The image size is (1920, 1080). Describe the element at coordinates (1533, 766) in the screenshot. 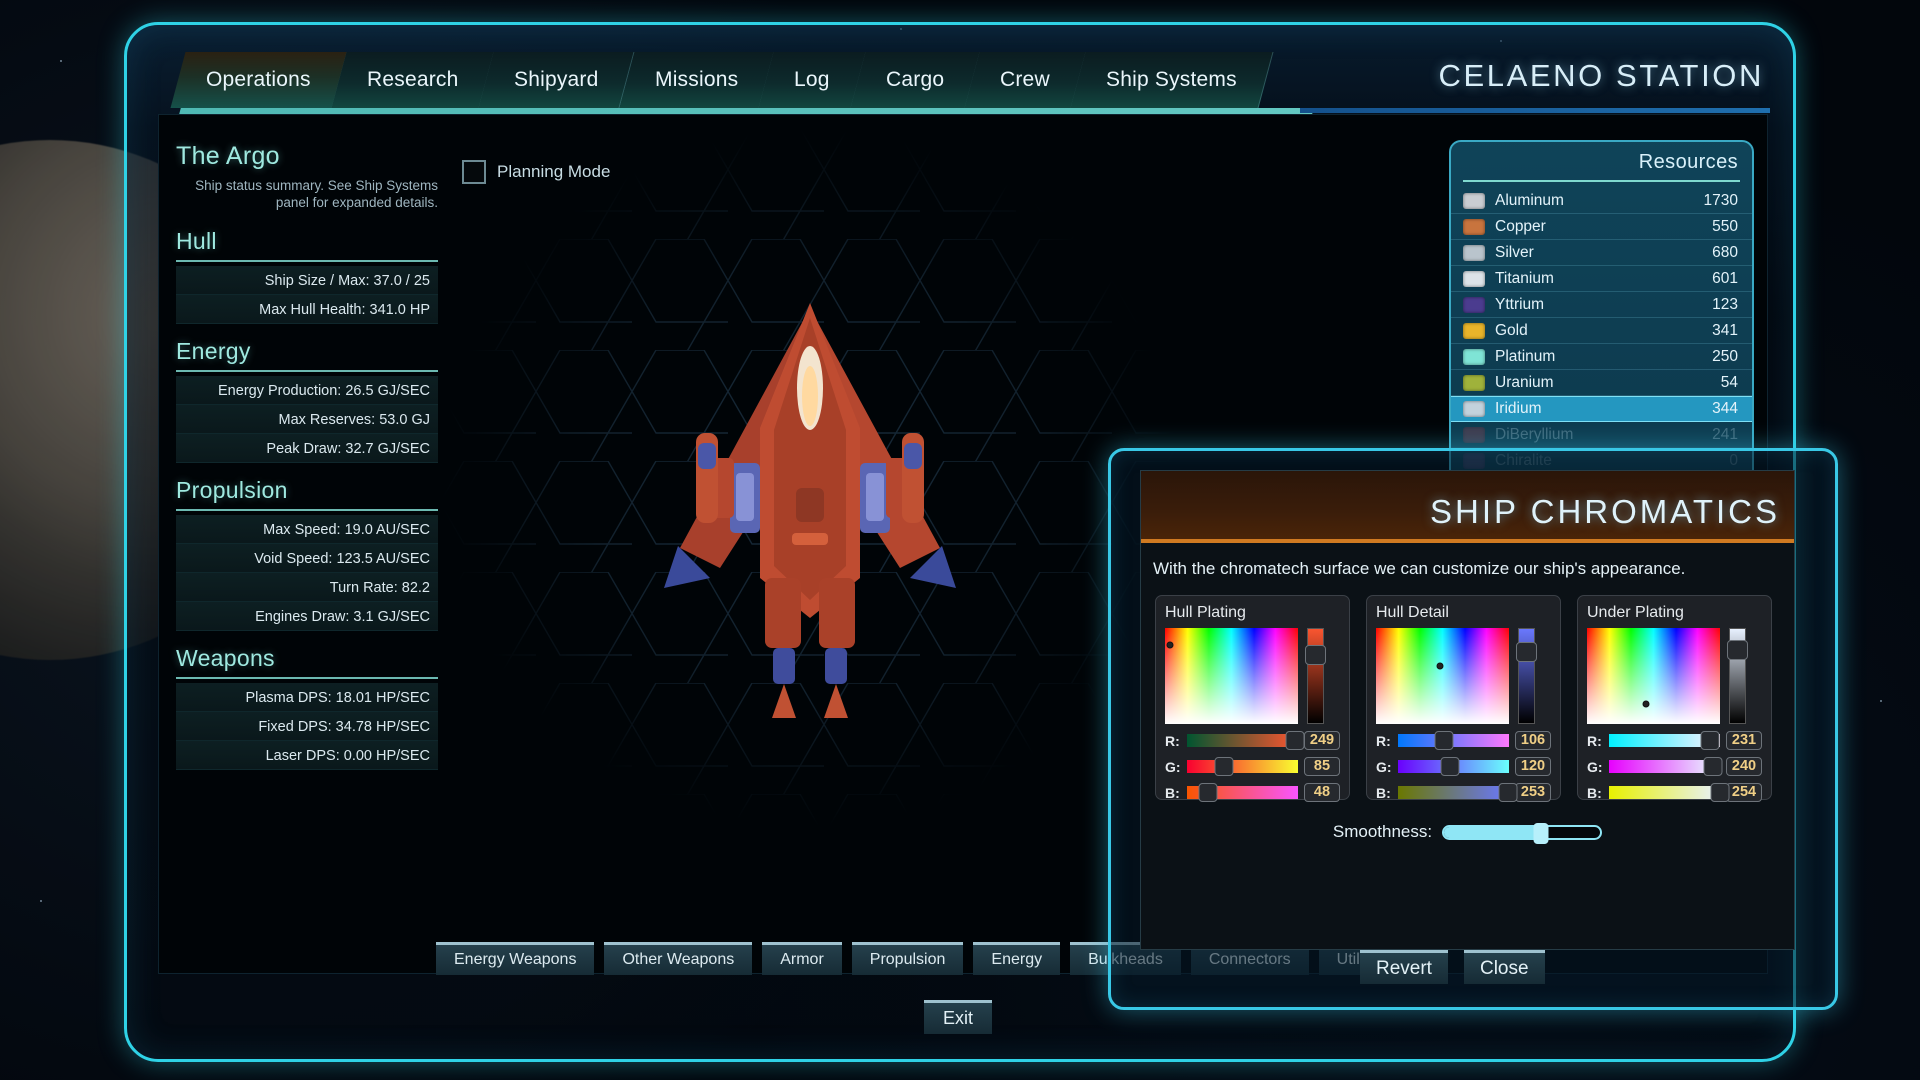

I see `channel-value-g: 120` at that location.